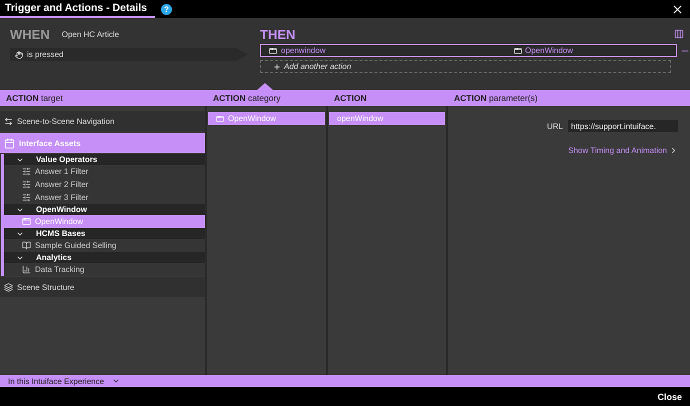  I want to click on url-label: URL, so click(554, 126).